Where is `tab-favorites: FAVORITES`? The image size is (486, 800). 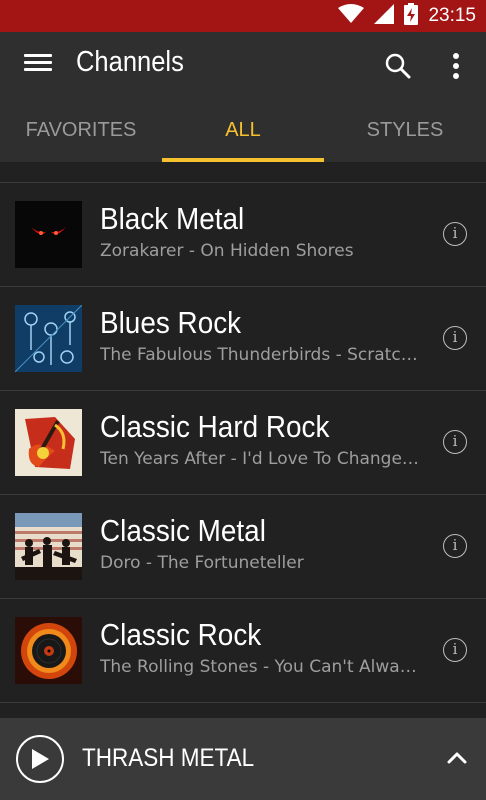 tab-favorites: FAVORITES is located at coordinates (81, 131).